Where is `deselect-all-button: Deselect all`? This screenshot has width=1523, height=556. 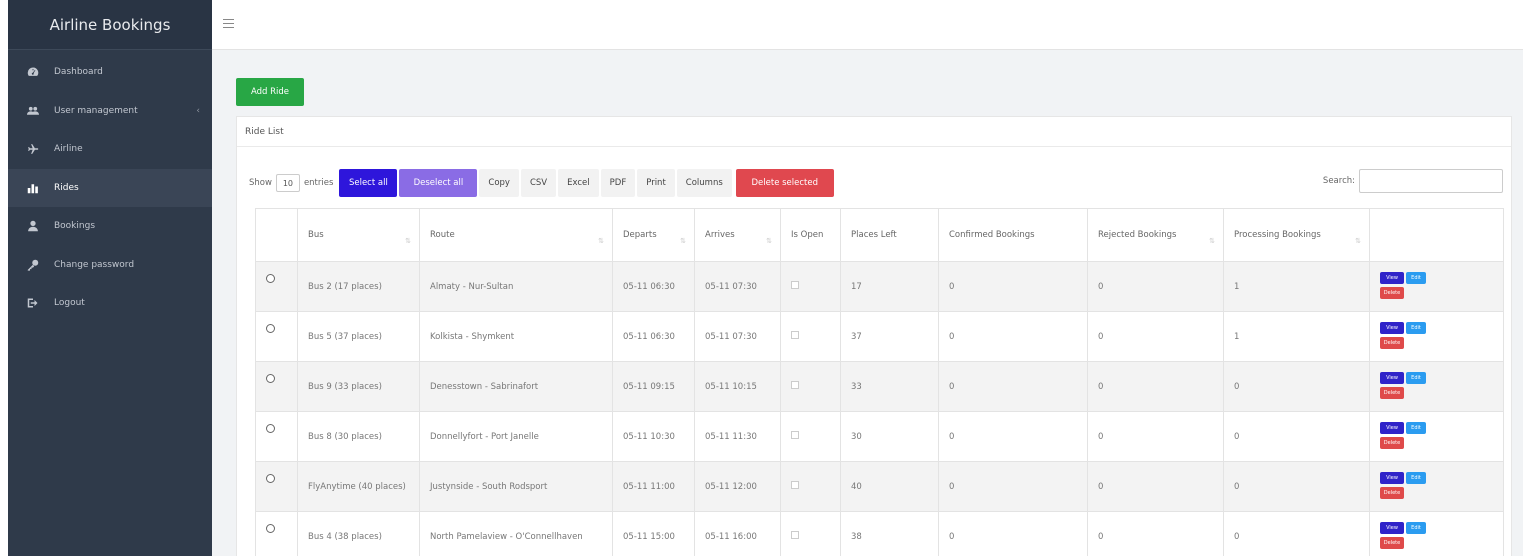
deselect-all-button: Deselect all is located at coordinates (438, 183).